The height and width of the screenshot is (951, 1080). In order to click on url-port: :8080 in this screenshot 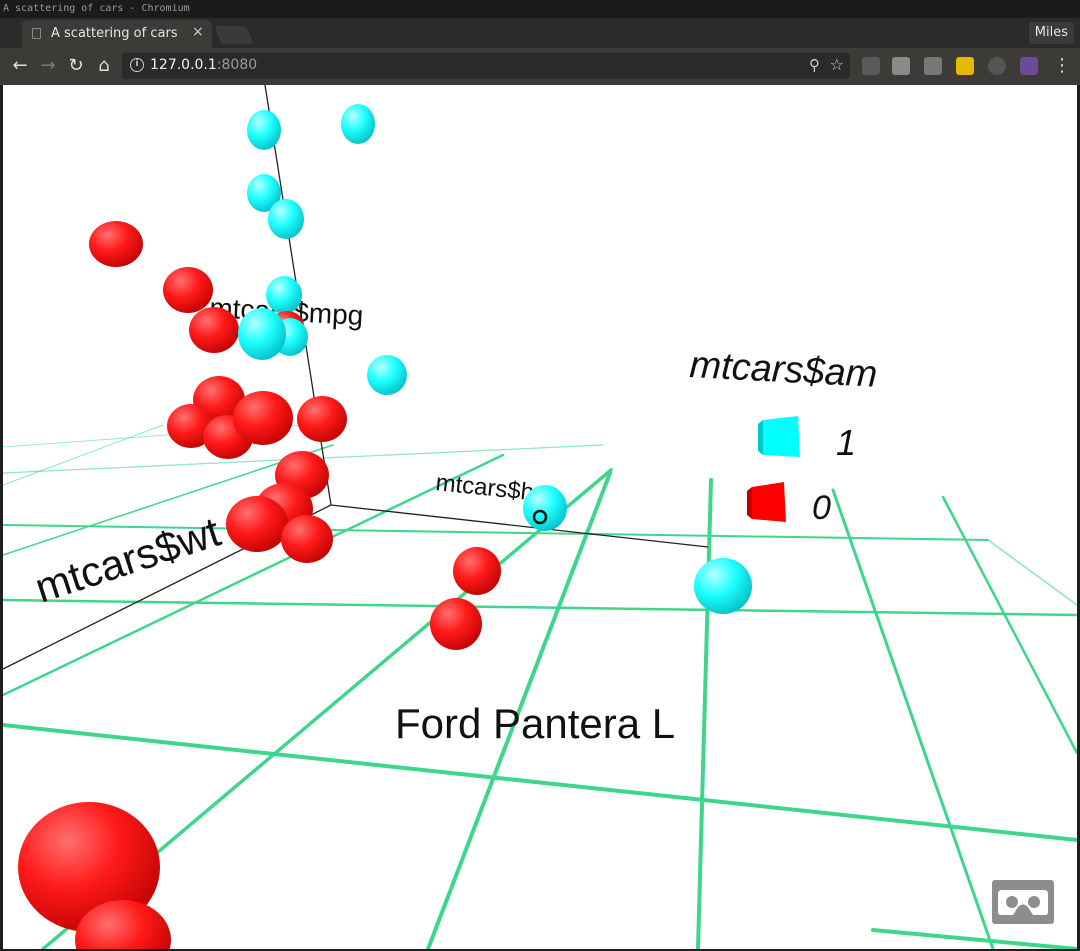, I will do `click(237, 65)`.